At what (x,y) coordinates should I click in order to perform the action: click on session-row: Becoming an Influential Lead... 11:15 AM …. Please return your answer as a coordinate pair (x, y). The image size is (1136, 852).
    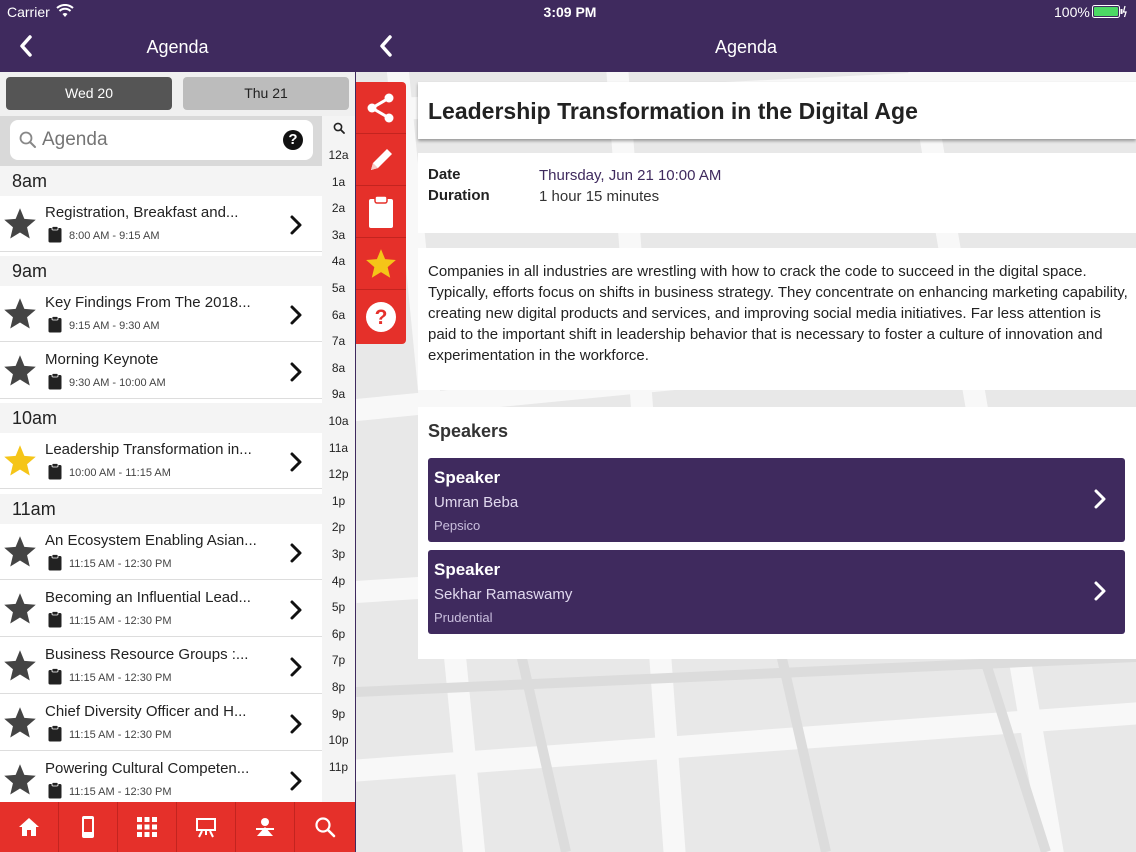
    Looking at the image, I should click on (161, 609).